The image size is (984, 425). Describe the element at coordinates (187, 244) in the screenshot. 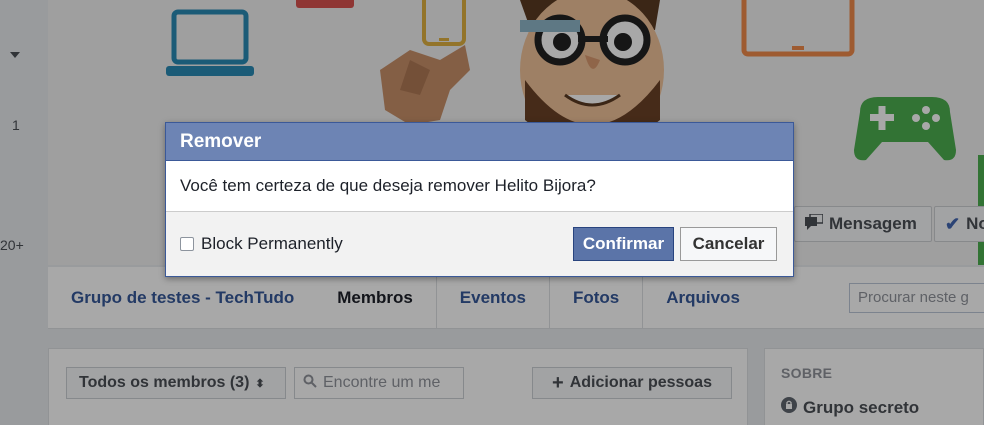

I see `block-permanently-checkbox` at that location.